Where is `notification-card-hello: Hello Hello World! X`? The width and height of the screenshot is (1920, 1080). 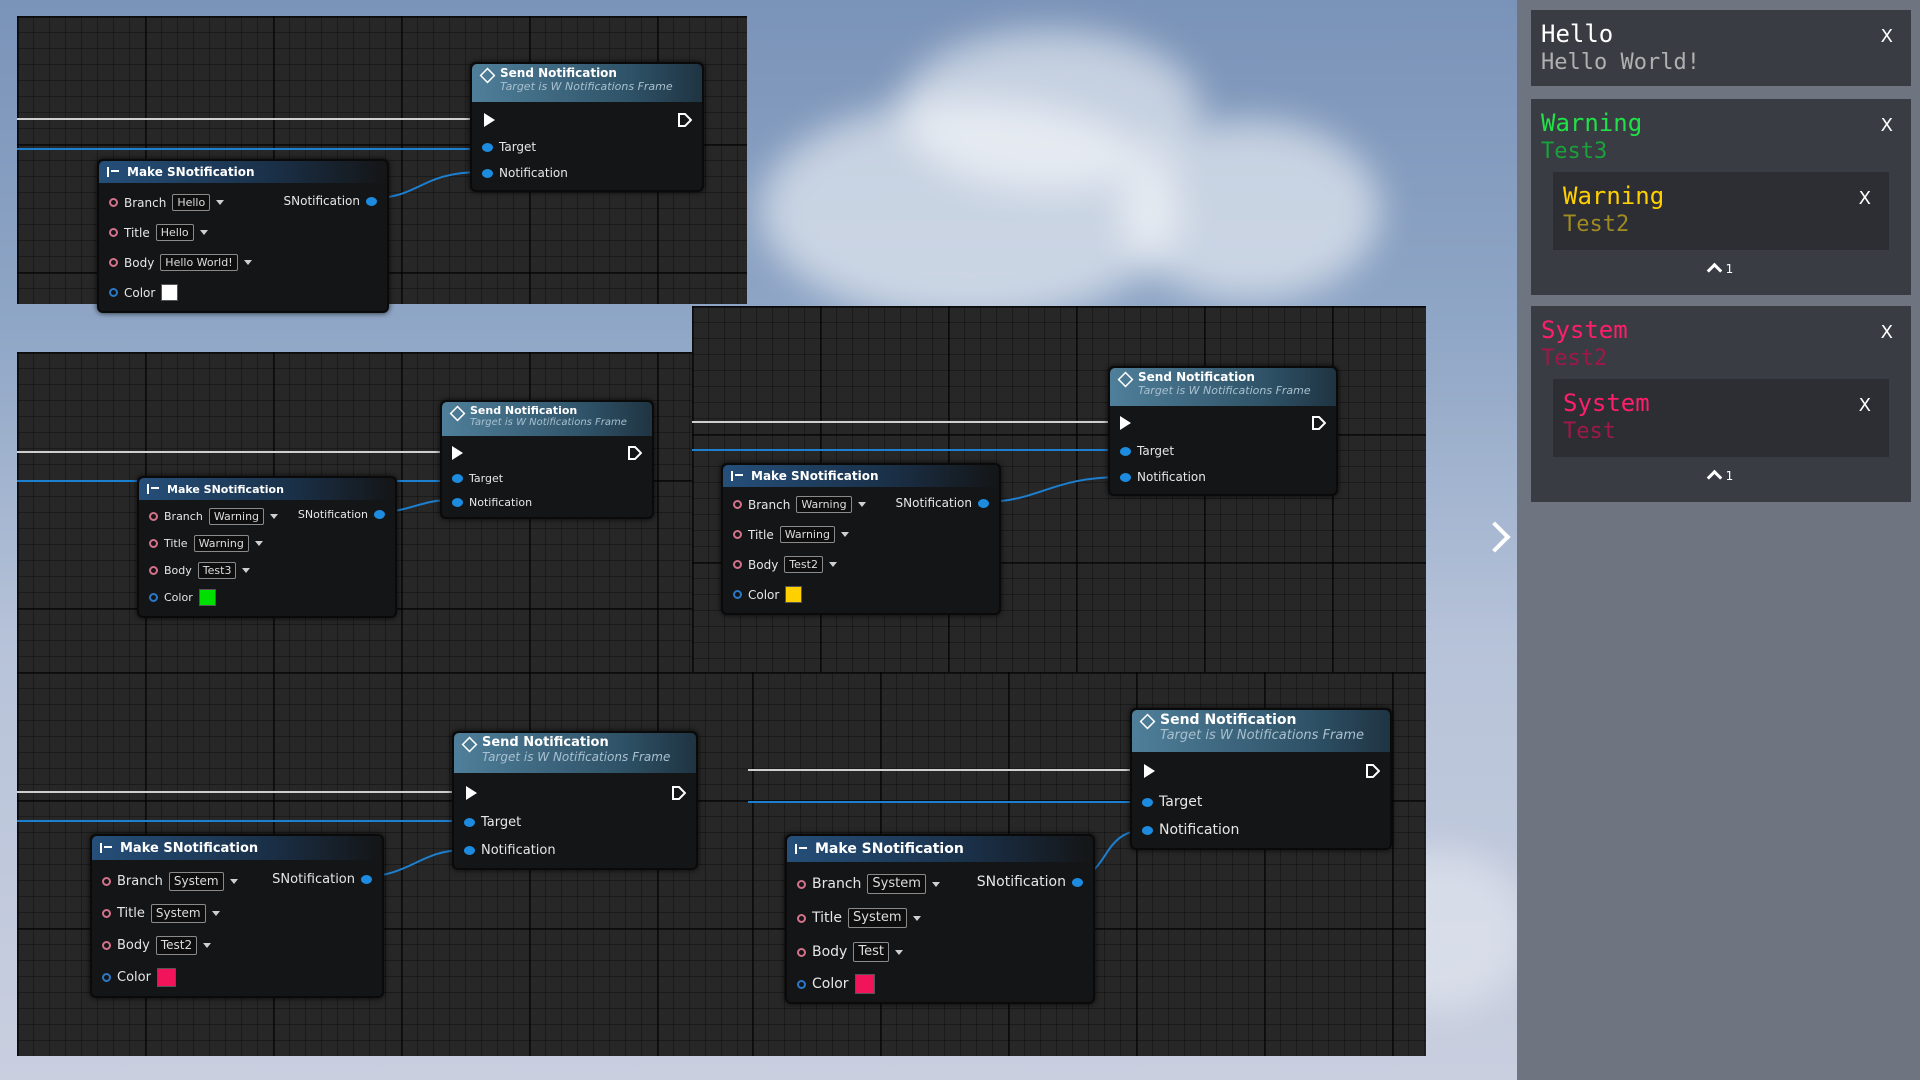 notification-card-hello: Hello Hello World! X is located at coordinates (1721, 48).